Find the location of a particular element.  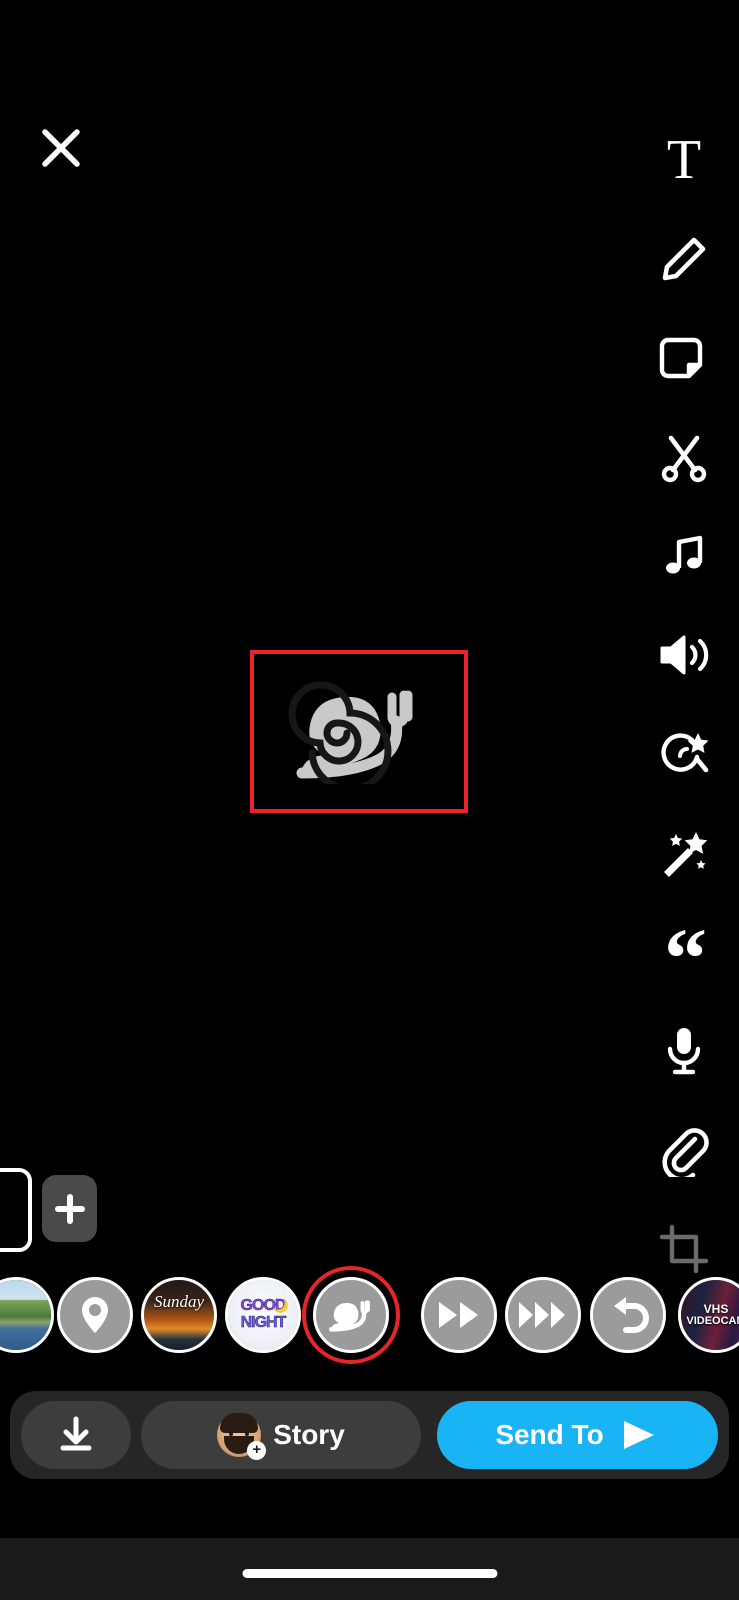

scissors-icon is located at coordinates (684, 458).